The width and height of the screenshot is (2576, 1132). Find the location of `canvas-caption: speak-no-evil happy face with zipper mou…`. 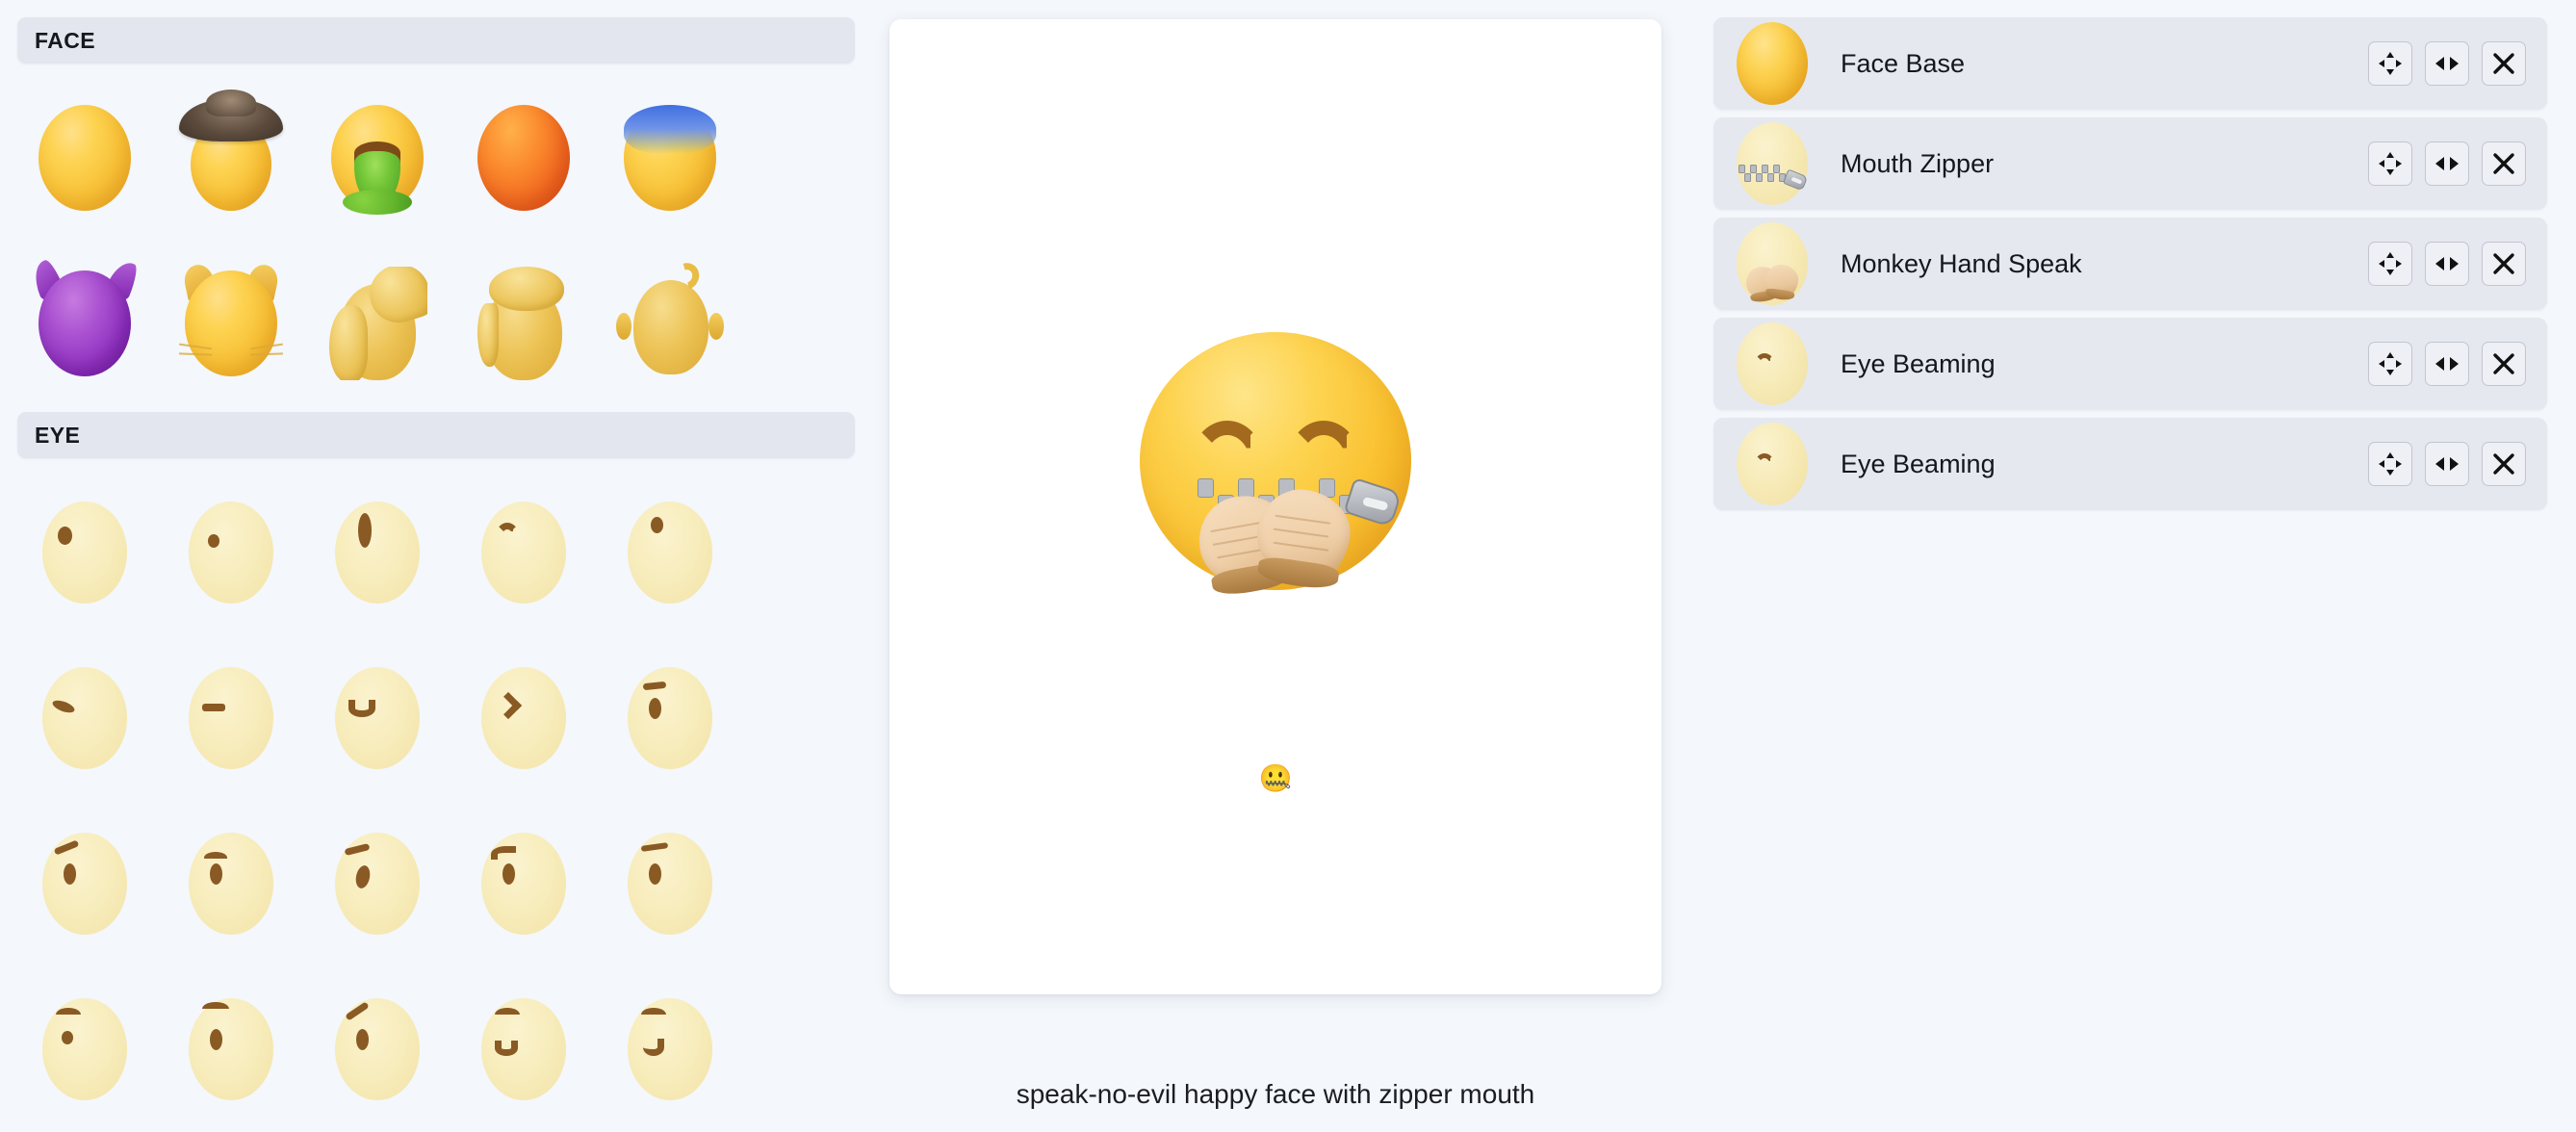

canvas-caption: speak-no-evil happy face with zipper mou… is located at coordinates (1276, 1094).